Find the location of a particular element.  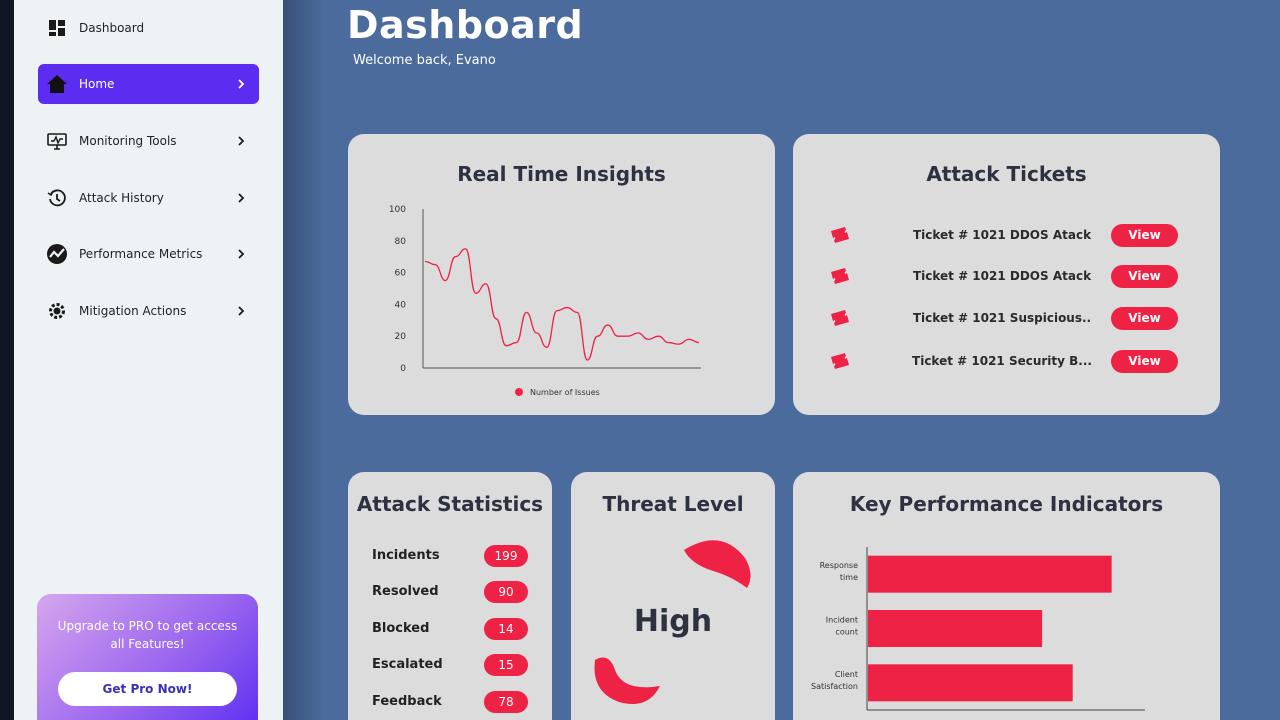

series-line-number-of-issues is located at coordinates (562, 304).